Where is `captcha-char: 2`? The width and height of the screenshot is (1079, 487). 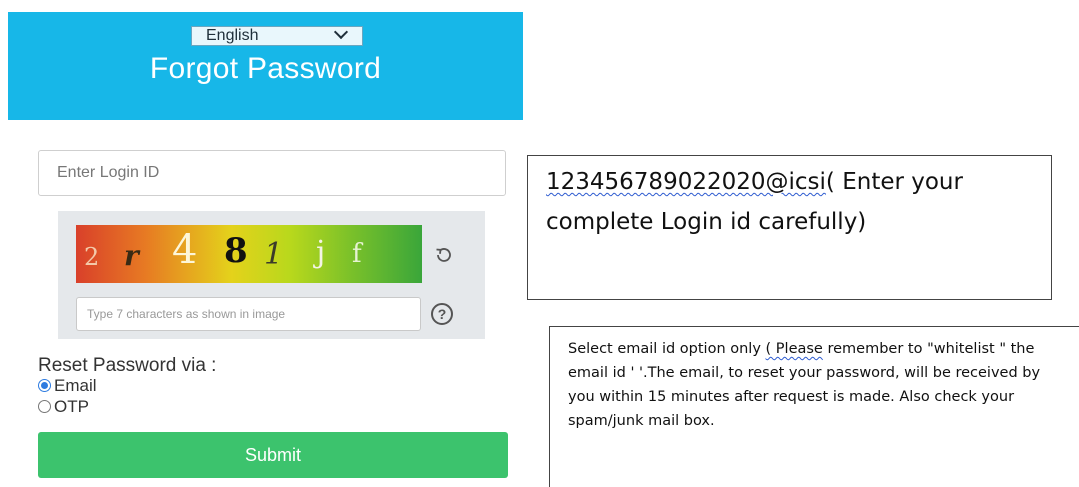 captcha-char: 2 is located at coordinates (92, 257).